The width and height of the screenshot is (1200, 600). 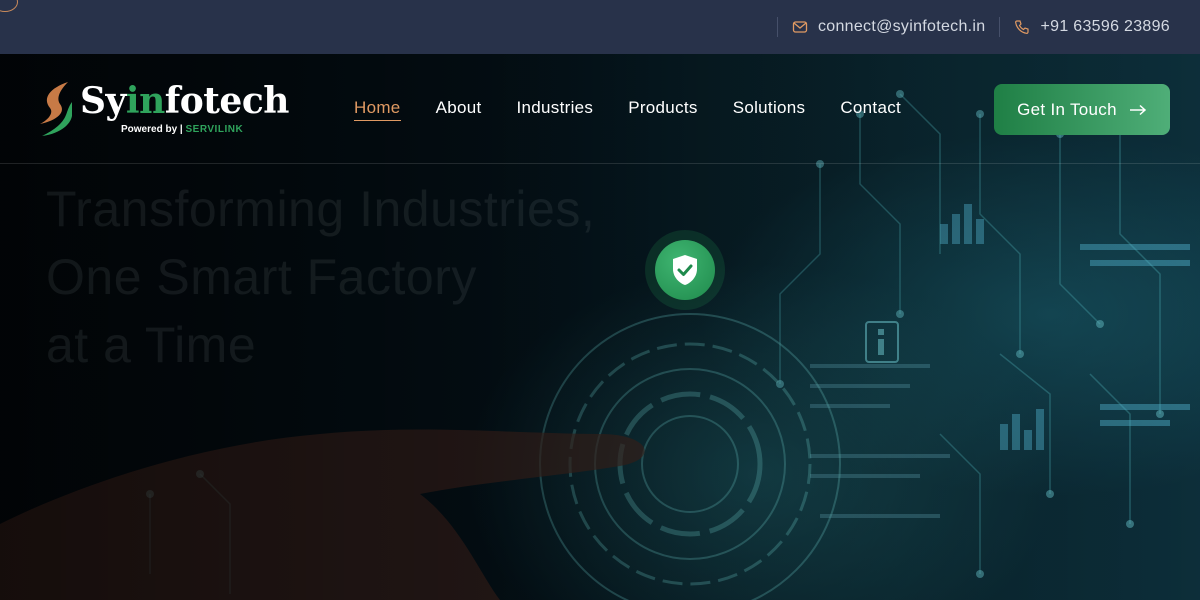 What do you see at coordinates (103, 101) in the screenshot?
I see `logo-text-prefix: Sy` at bounding box center [103, 101].